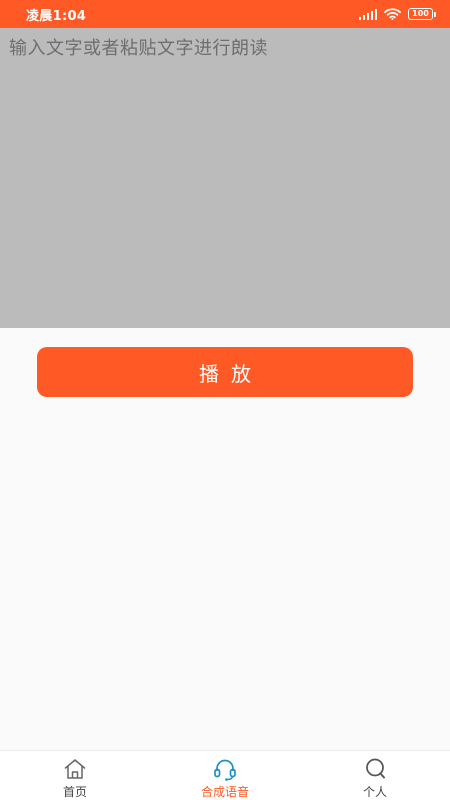 The height and width of the screenshot is (800, 450). I want to click on play-button: 播放, so click(225, 372).